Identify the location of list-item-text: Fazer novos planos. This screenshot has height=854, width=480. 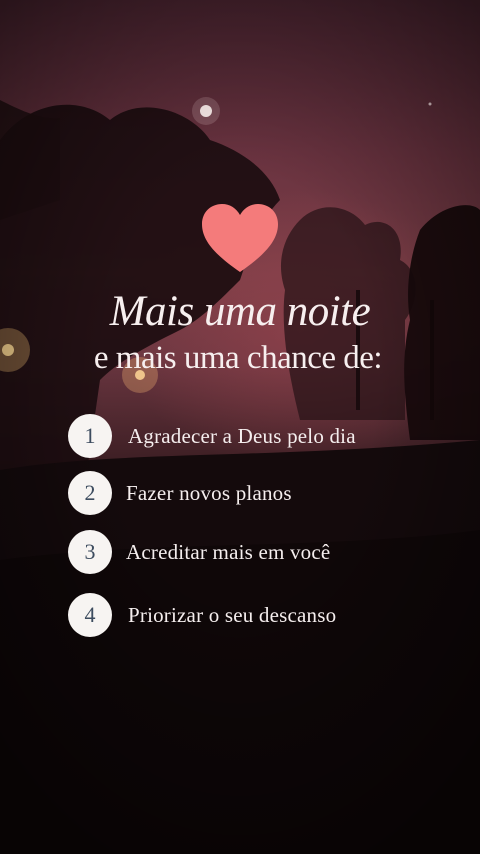
(209, 492).